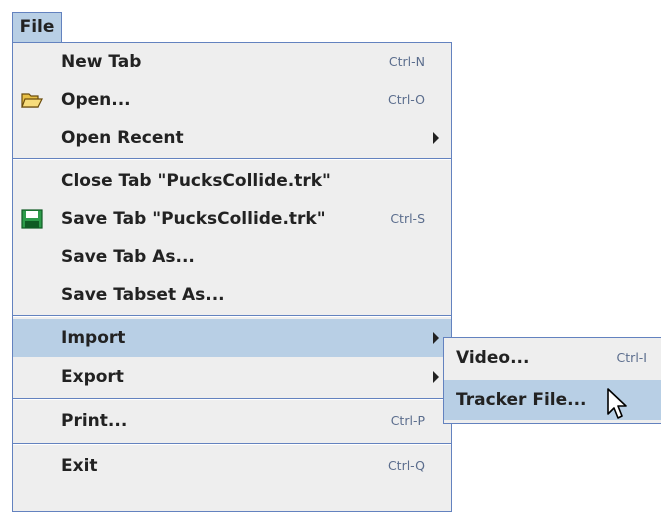  What do you see at coordinates (232, 466) in the screenshot?
I see `menu-item-exit: Exit Ctrl-Q` at bounding box center [232, 466].